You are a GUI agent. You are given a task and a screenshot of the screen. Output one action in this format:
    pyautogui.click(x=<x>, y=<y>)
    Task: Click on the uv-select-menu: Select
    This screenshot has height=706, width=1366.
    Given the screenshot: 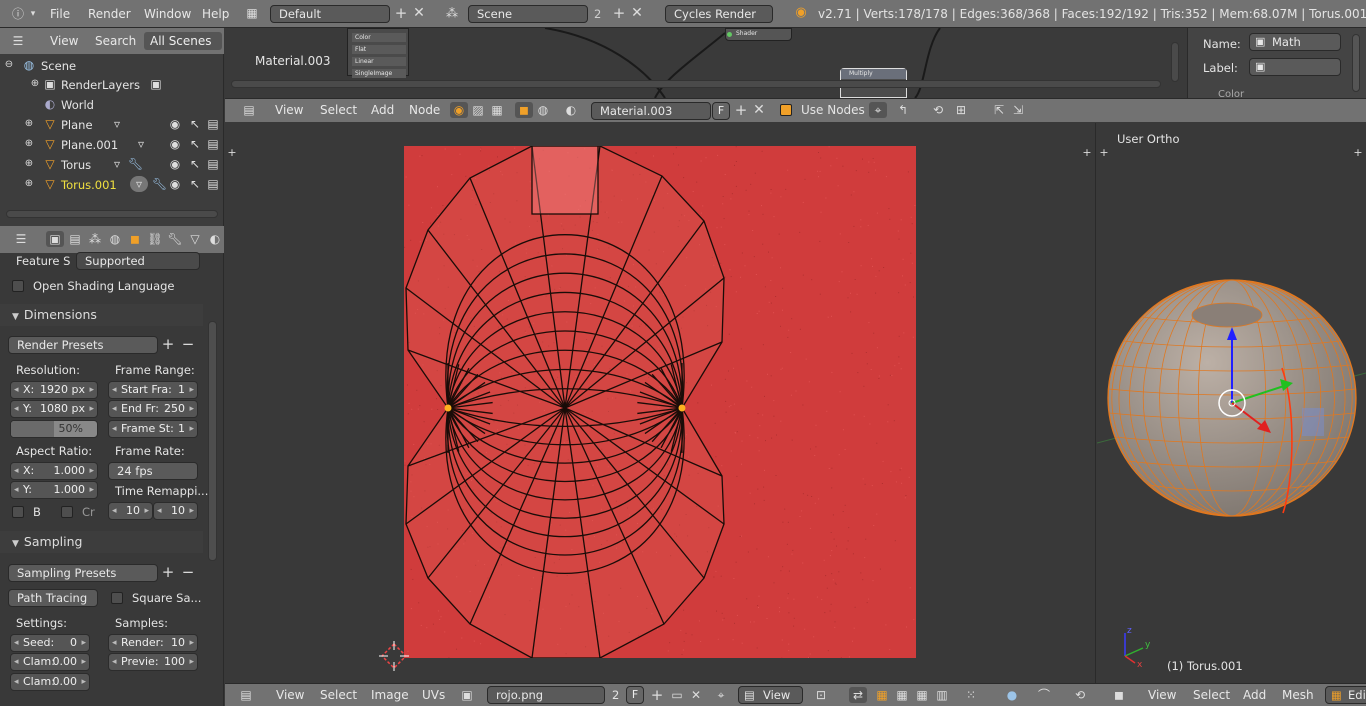 What is the action you would take?
    pyautogui.click(x=338, y=695)
    